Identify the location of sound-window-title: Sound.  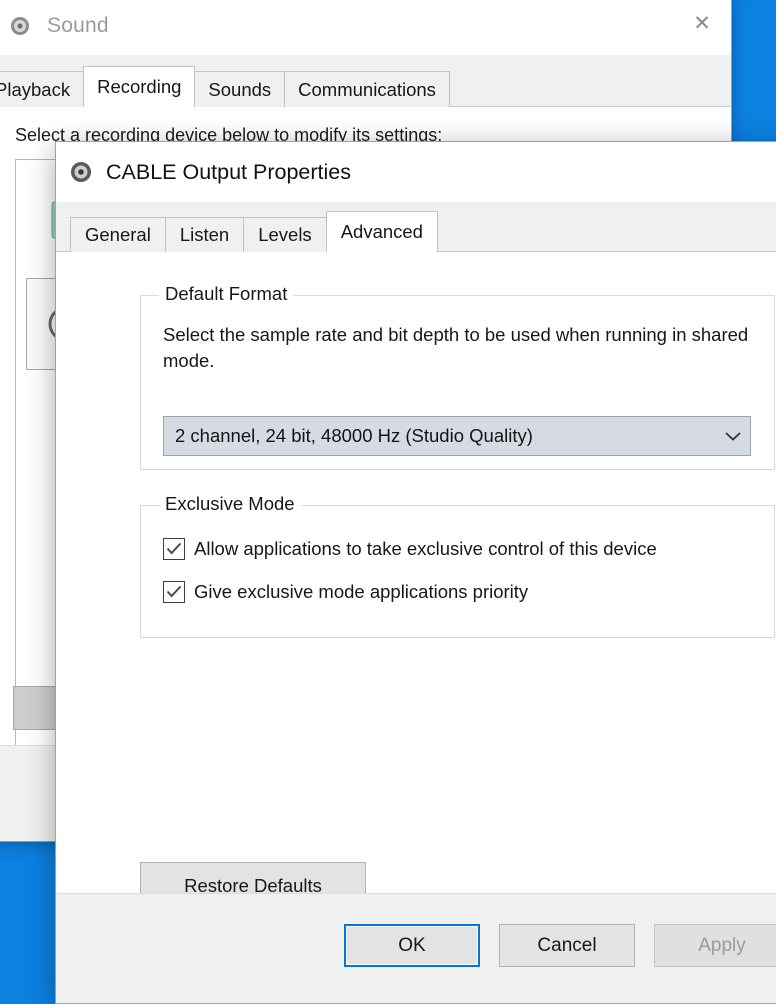
(78, 25).